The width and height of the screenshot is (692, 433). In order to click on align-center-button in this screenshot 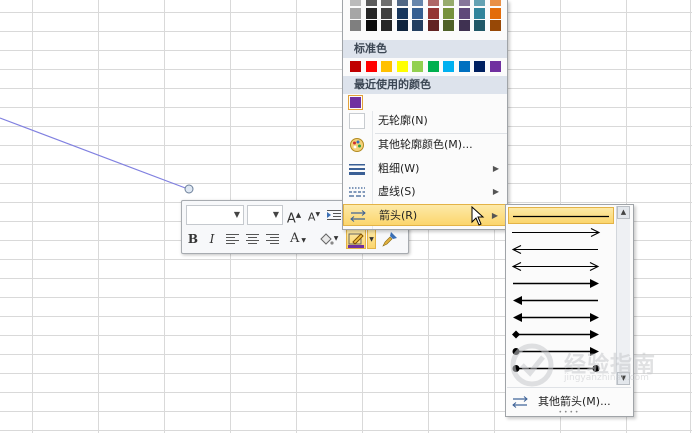, I will do `click(252, 239)`.